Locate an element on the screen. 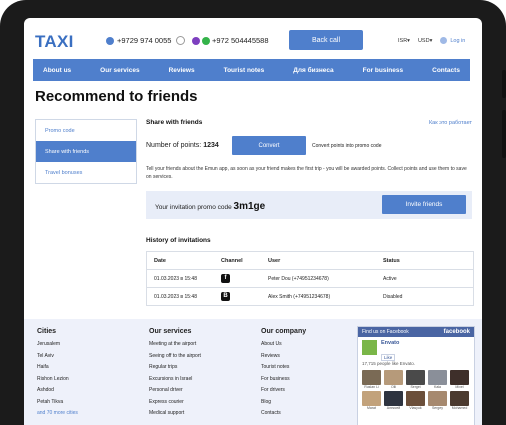  footer-link: Petah Tikva is located at coordinates (57, 405).